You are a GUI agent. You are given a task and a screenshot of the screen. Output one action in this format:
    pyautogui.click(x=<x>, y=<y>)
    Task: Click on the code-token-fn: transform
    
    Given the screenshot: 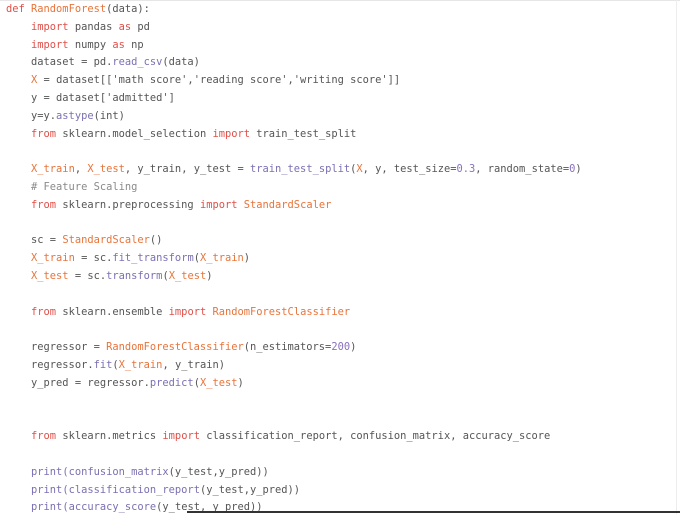 What is the action you would take?
    pyautogui.click(x=134, y=275)
    